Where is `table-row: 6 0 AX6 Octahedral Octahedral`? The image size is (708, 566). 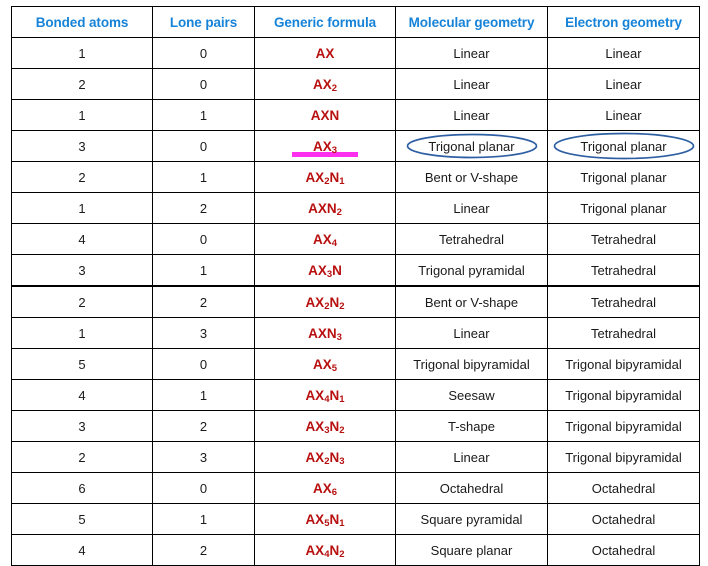
table-row: 6 0 AX6 Octahedral Octahedral is located at coordinates (355, 488).